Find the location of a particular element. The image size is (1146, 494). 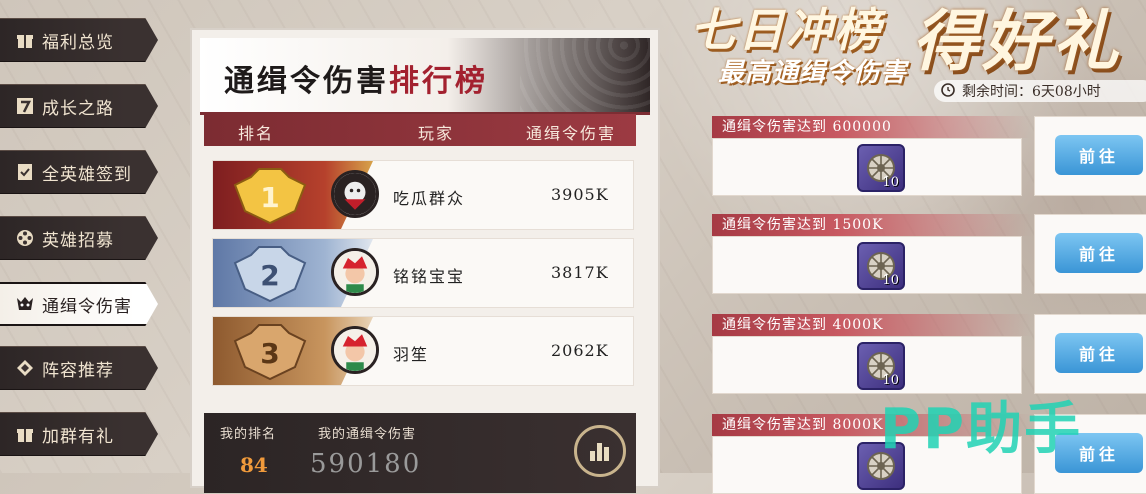

my-damage-label: 我的通缉令伤害 is located at coordinates (367, 434).